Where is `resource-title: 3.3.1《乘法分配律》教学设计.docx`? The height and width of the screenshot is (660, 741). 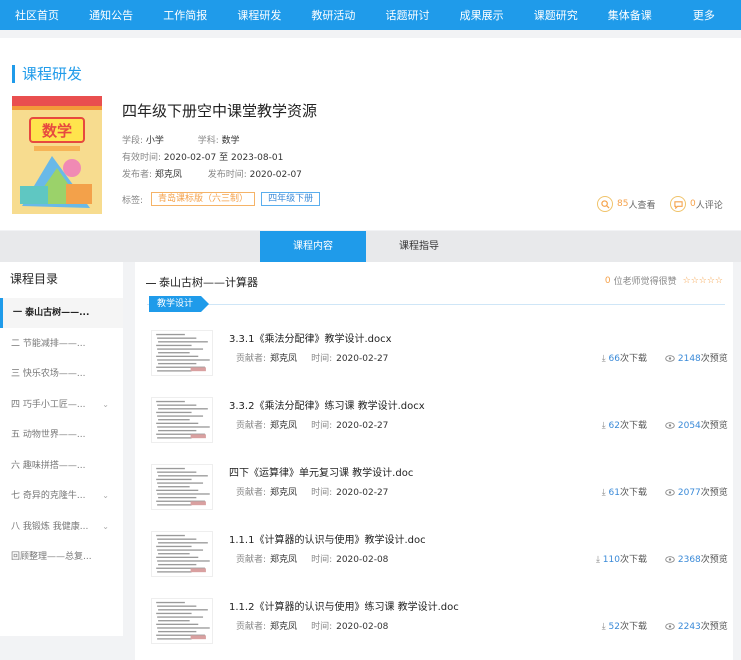 resource-title: 3.3.1《乘法分配律》教学设计.docx is located at coordinates (310, 337).